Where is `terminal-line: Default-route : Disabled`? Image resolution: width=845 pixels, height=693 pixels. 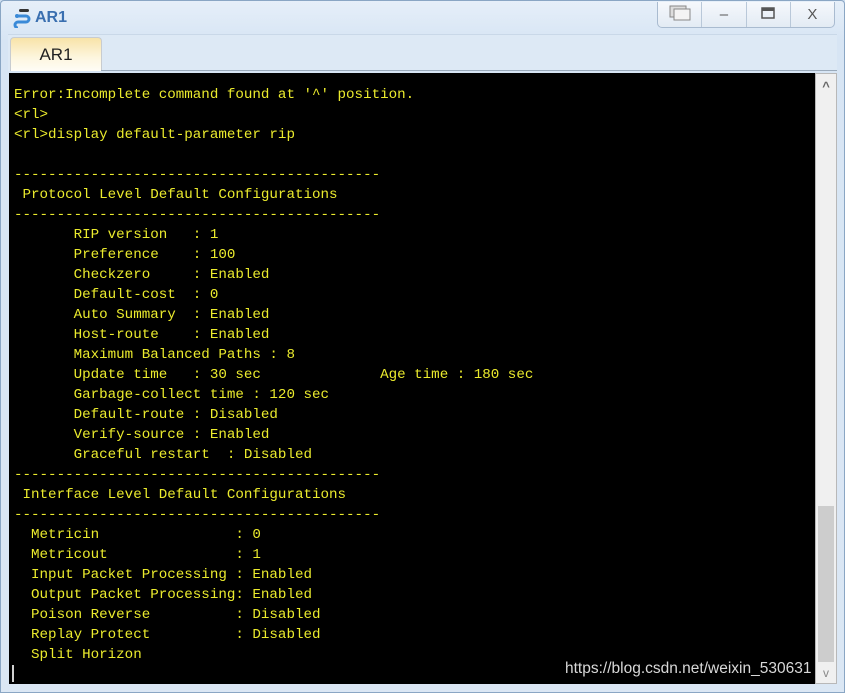
terminal-line: Default-route : Disabled is located at coordinates (146, 415).